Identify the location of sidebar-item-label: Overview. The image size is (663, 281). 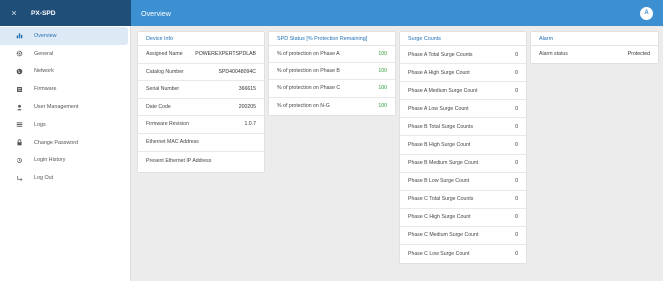
(45, 35).